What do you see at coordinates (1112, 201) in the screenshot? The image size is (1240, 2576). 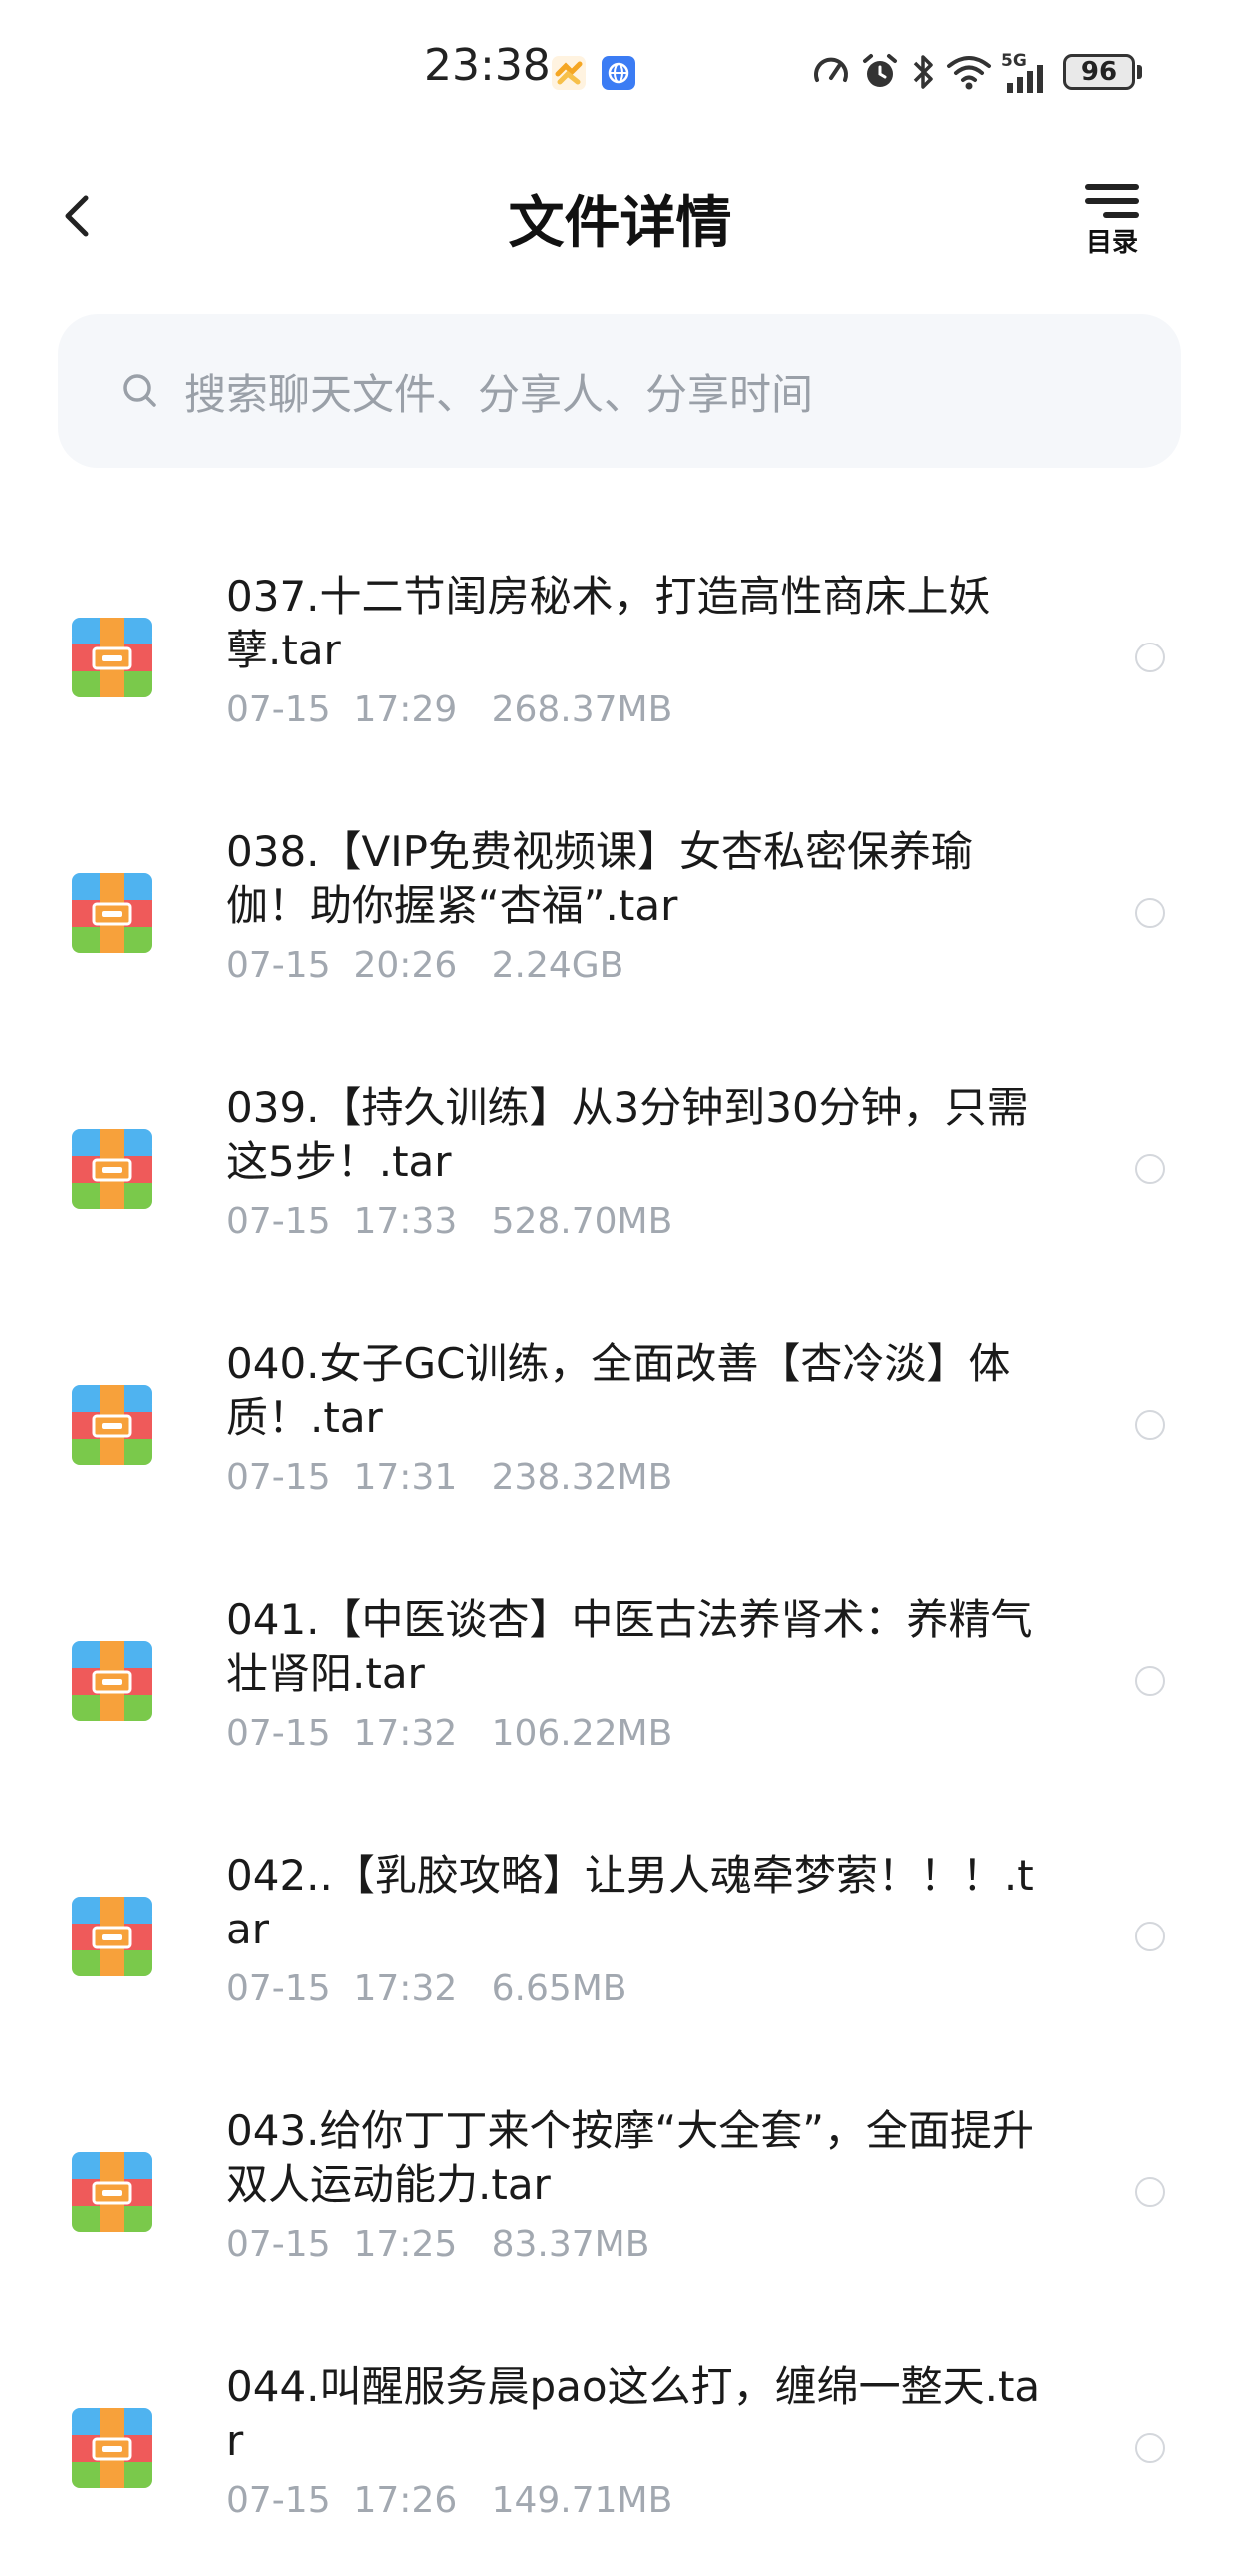 I see `list-icon` at bounding box center [1112, 201].